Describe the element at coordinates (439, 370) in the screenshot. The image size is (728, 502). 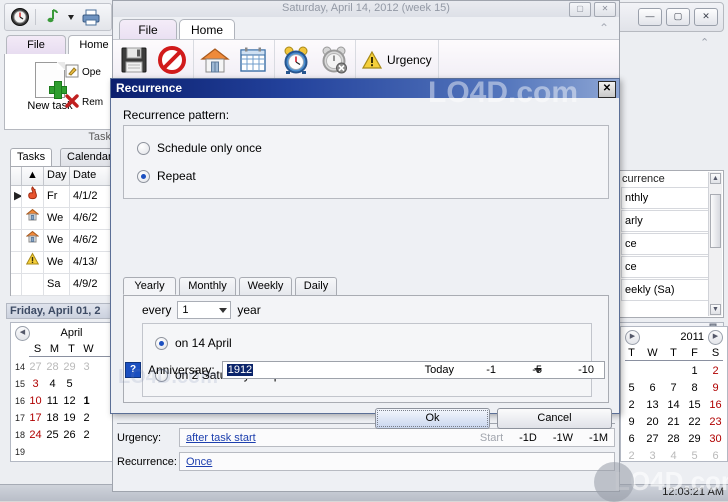
I see `anniversary-quick-today: Today` at that location.